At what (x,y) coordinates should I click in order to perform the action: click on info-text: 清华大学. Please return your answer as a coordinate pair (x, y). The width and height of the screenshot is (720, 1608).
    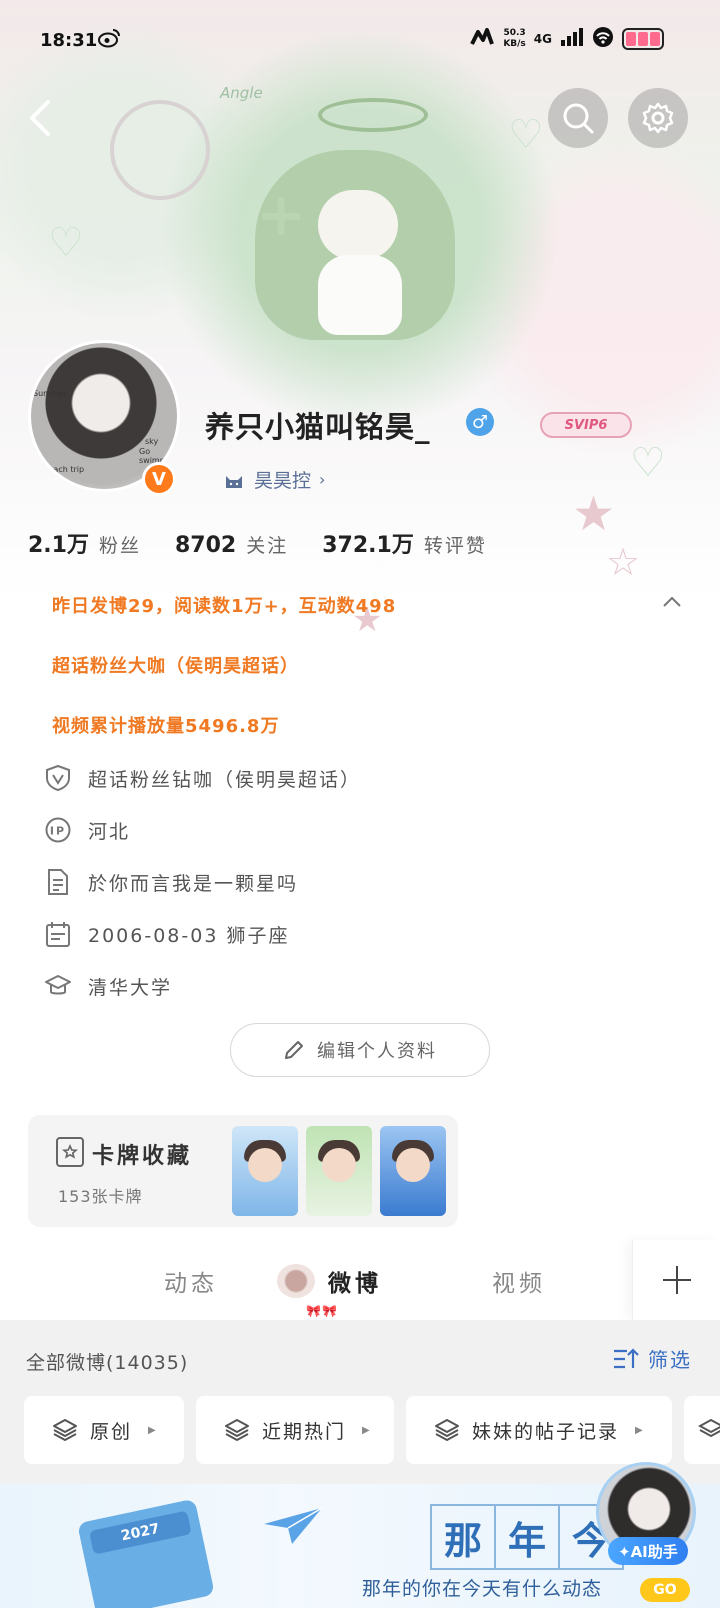
    Looking at the image, I should click on (130, 987).